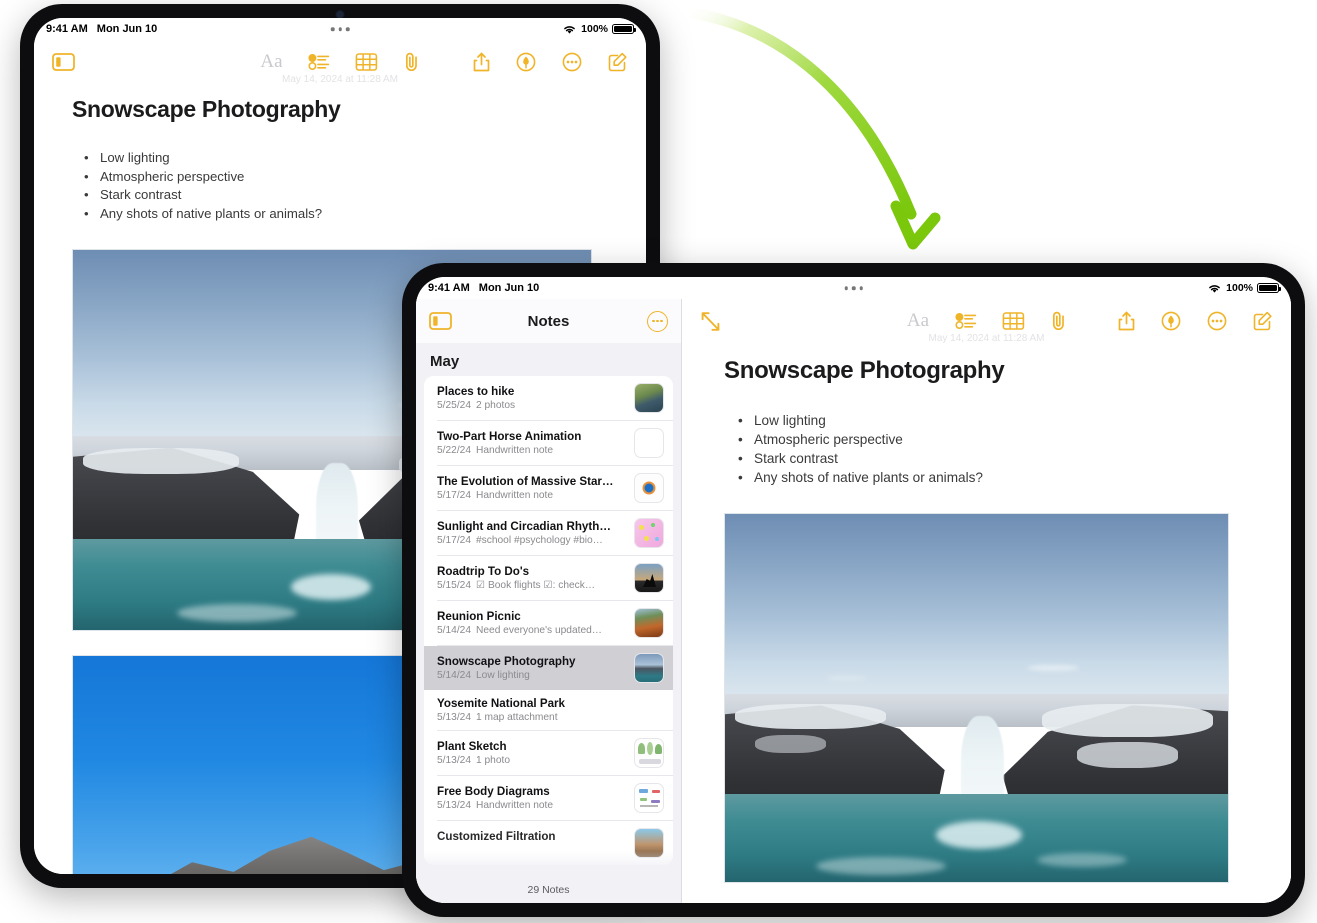  I want to click on thumbnail-diagram-sketch, so click(649, 798).